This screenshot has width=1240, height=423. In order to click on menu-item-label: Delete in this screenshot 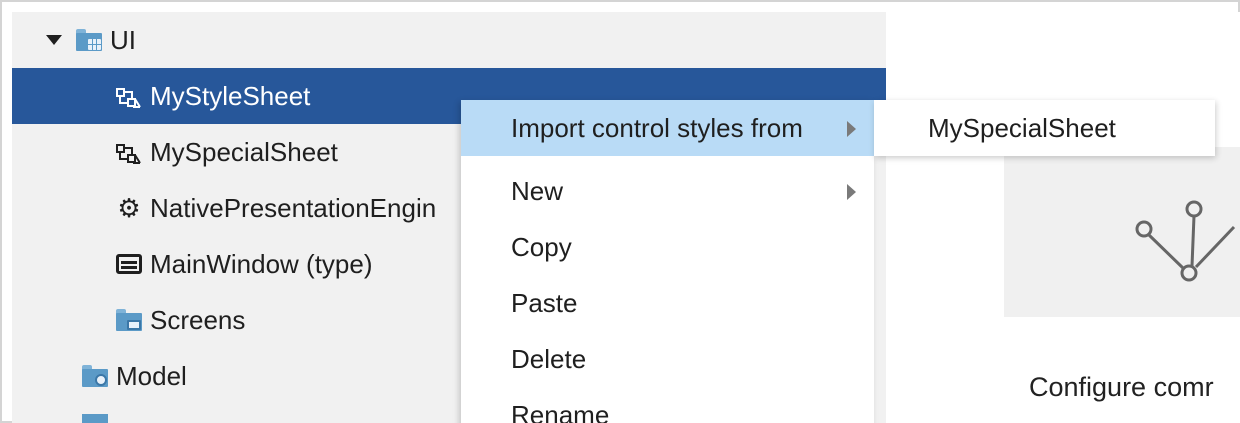, I will do `click(549, 358)`.